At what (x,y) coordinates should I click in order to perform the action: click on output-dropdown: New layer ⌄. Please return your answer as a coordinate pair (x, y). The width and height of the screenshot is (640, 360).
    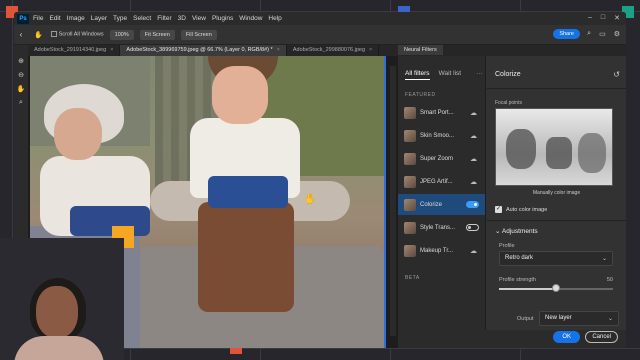
    Looking at the image, I should click on (579, 318).